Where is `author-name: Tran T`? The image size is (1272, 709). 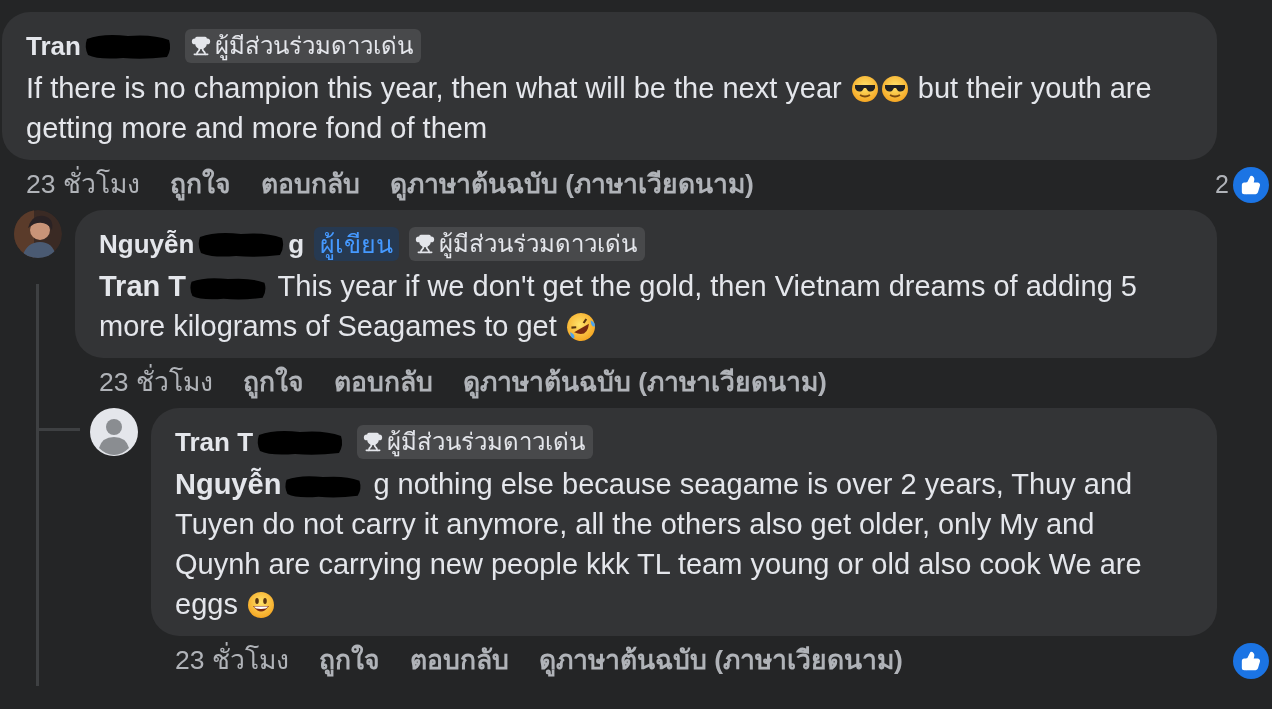 author-name: Tran T is located at coordinates (214, 442).